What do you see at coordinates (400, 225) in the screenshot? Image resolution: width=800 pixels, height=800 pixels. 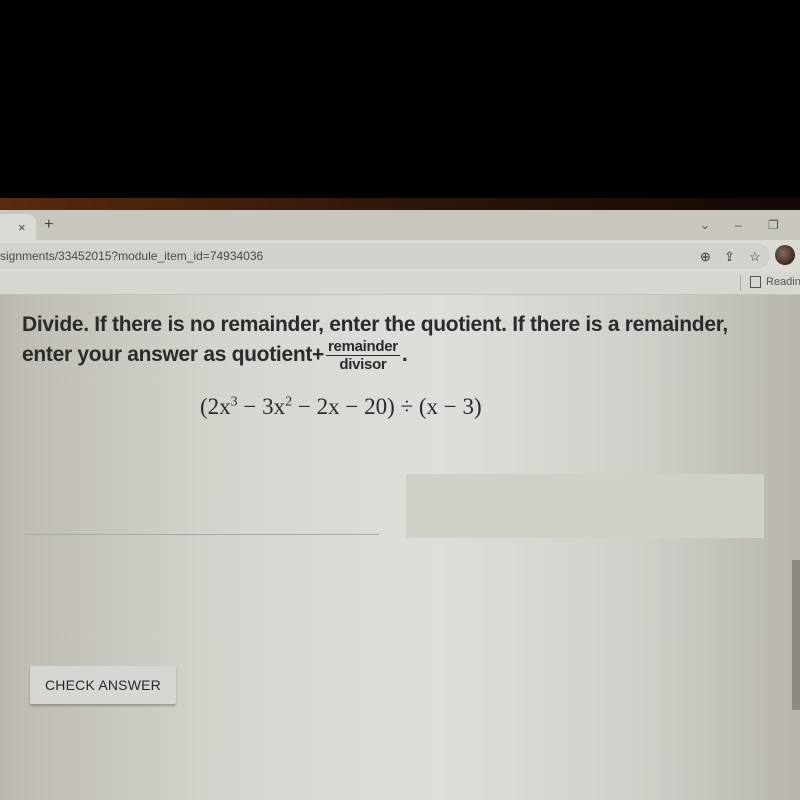 I see `tab-strip: × + ⌄ – ❐` at bounding box center [400, 225].